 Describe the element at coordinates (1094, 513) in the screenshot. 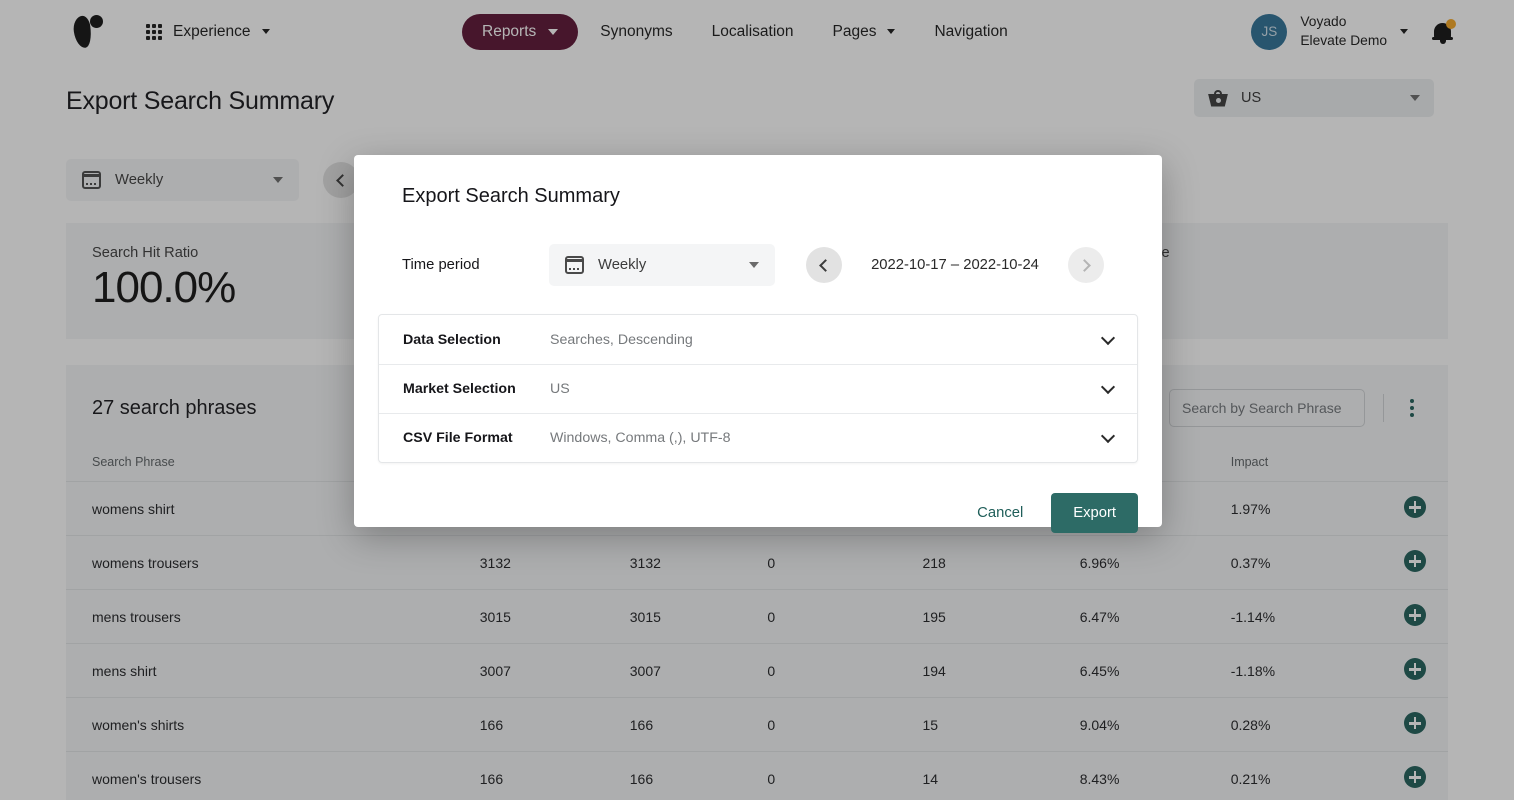

I see `export-button: Export` at that location.